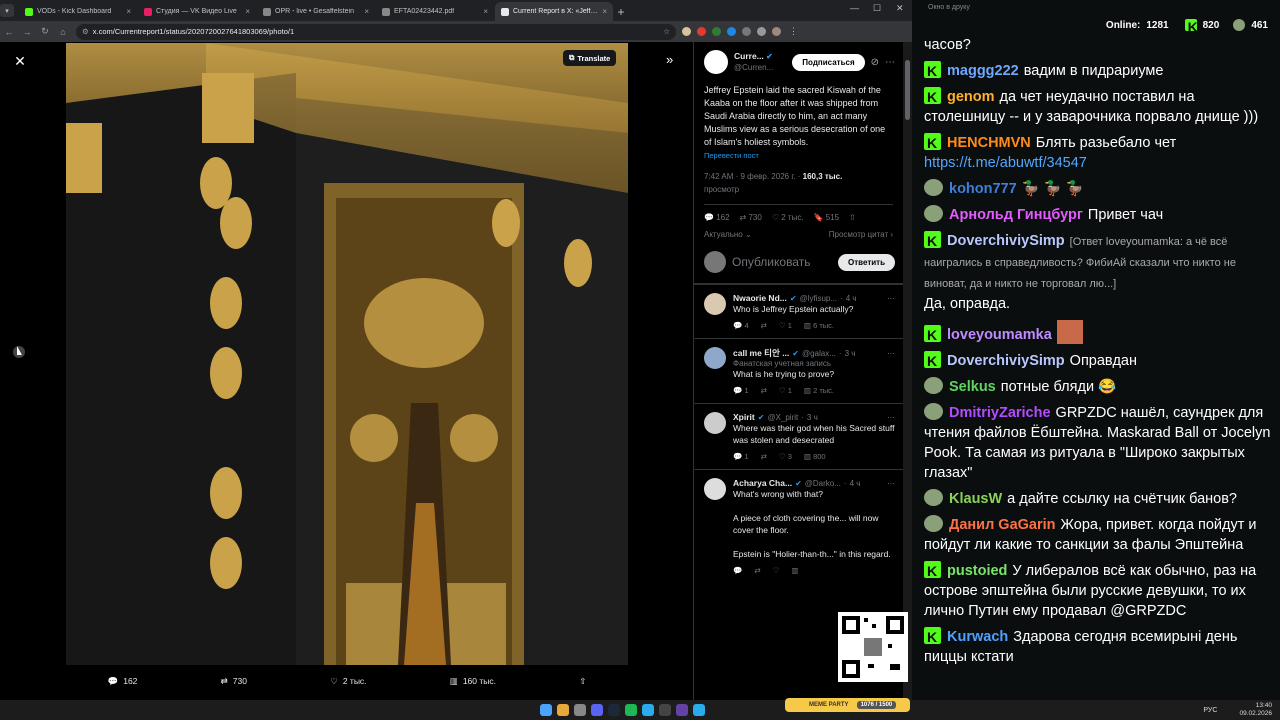  Describe the element at coordinates (45, 31) in the screenshot. I see `reload-icon: ↻` at that location.